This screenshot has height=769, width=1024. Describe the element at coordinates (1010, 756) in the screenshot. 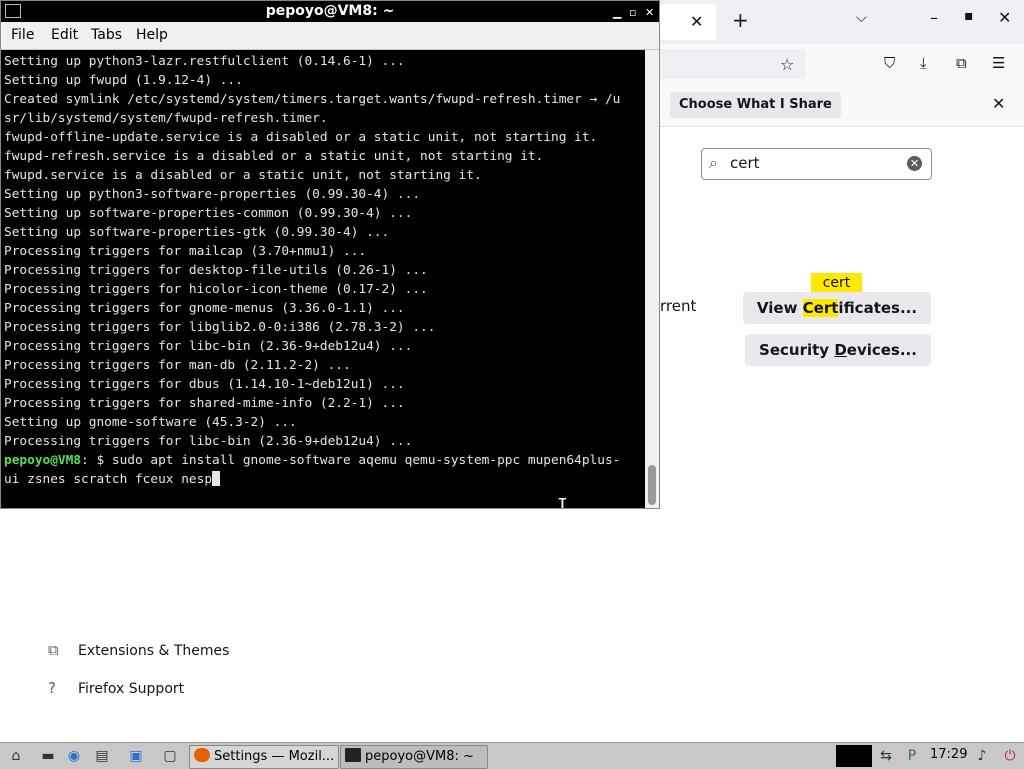

I see `power-icon: ⏻` at that location.